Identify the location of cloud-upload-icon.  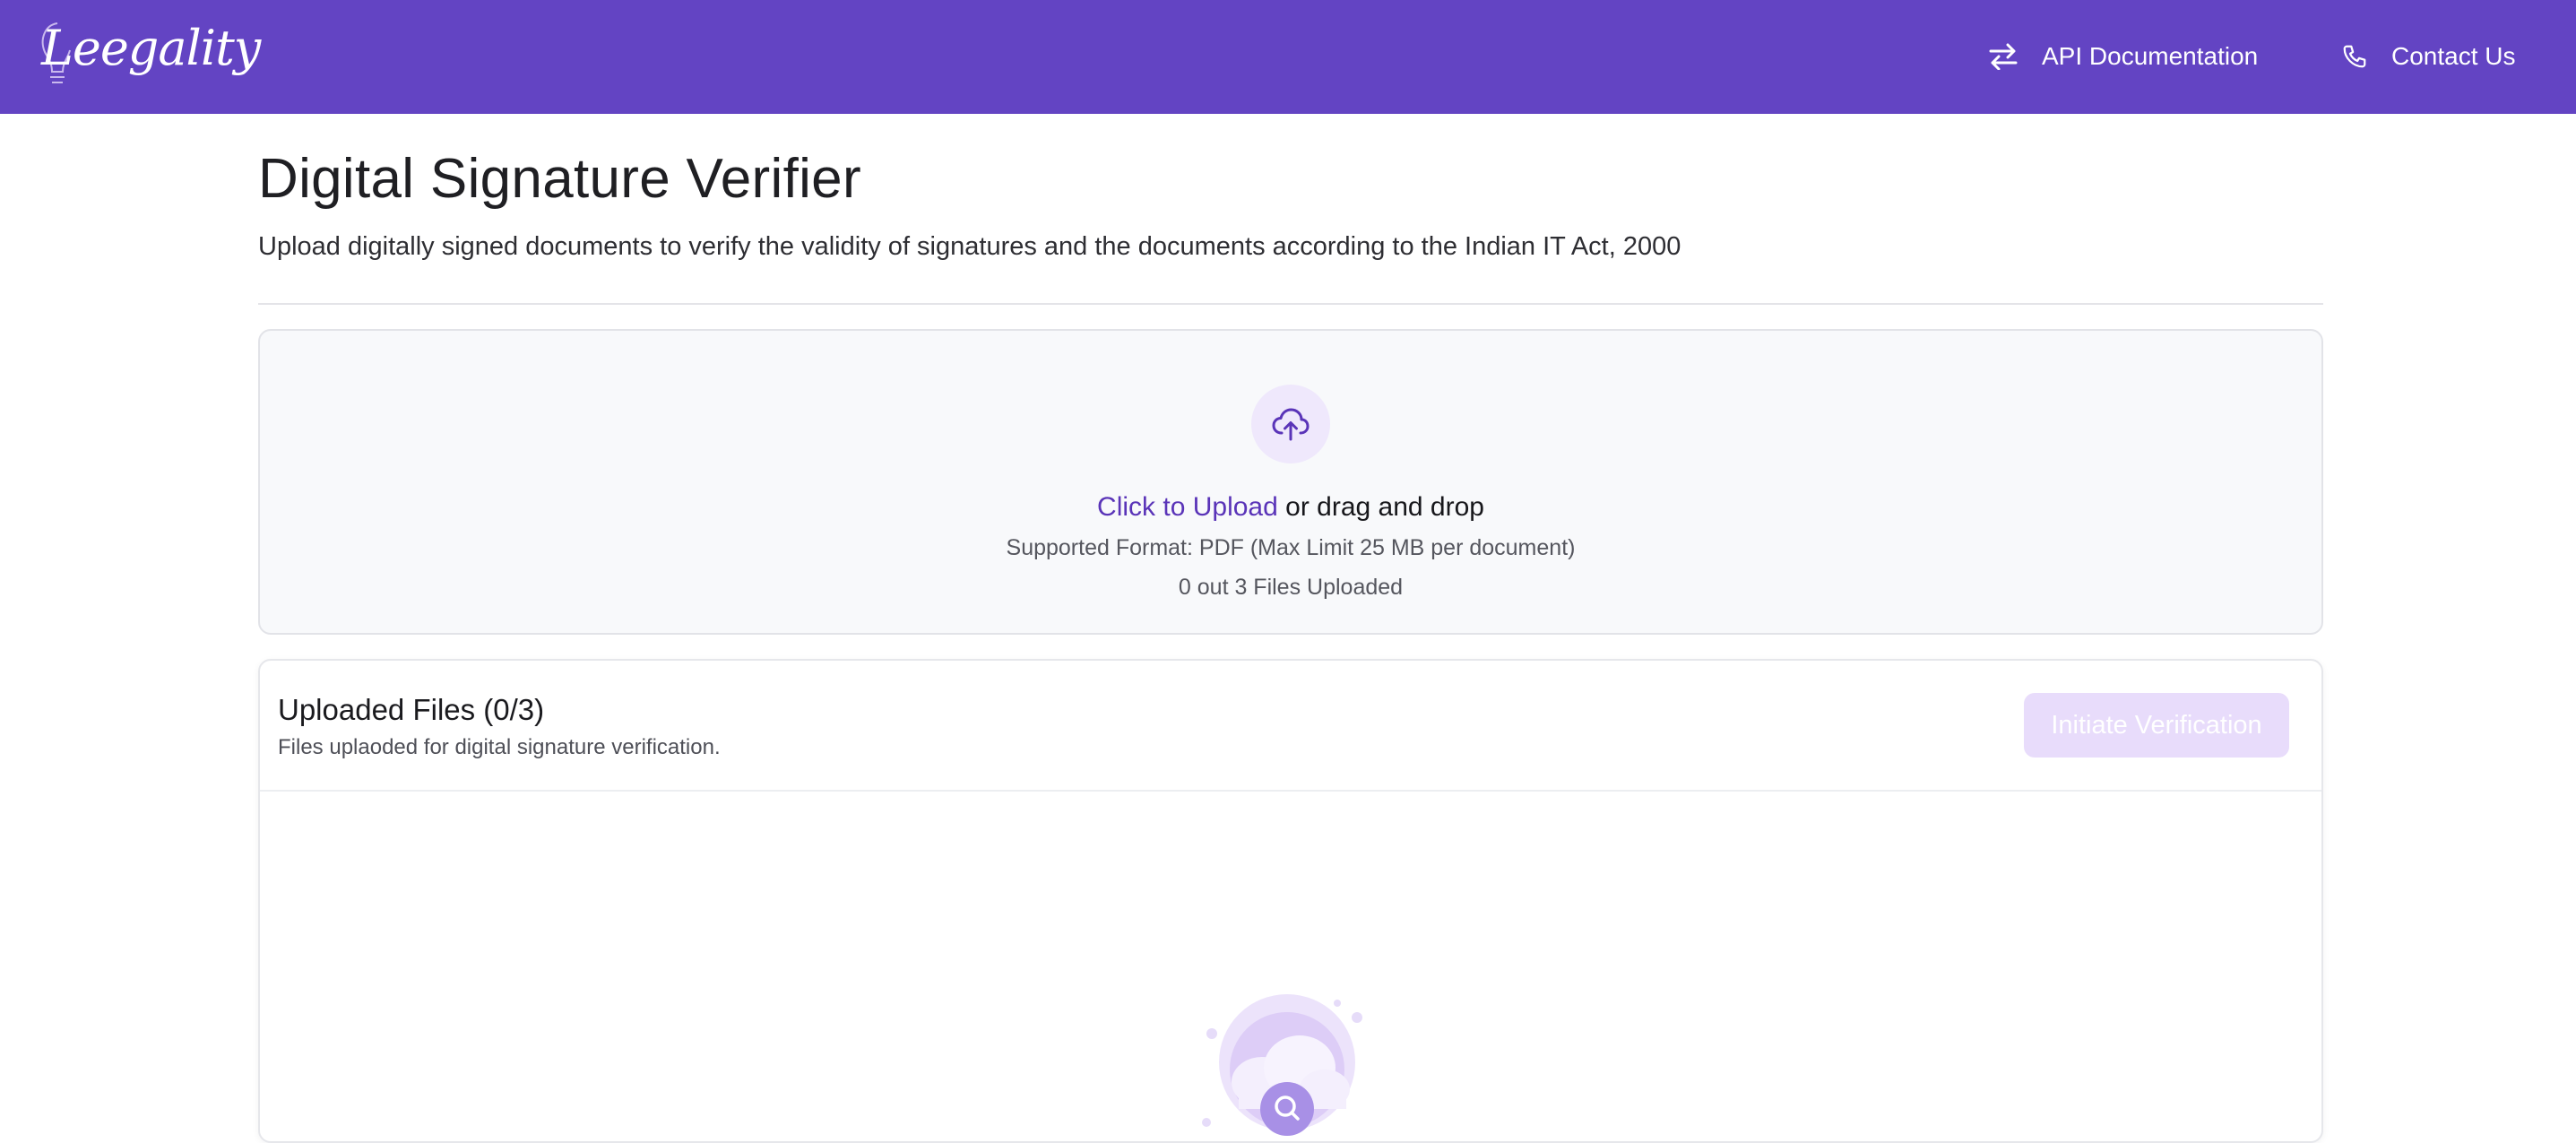
(1290, 424).